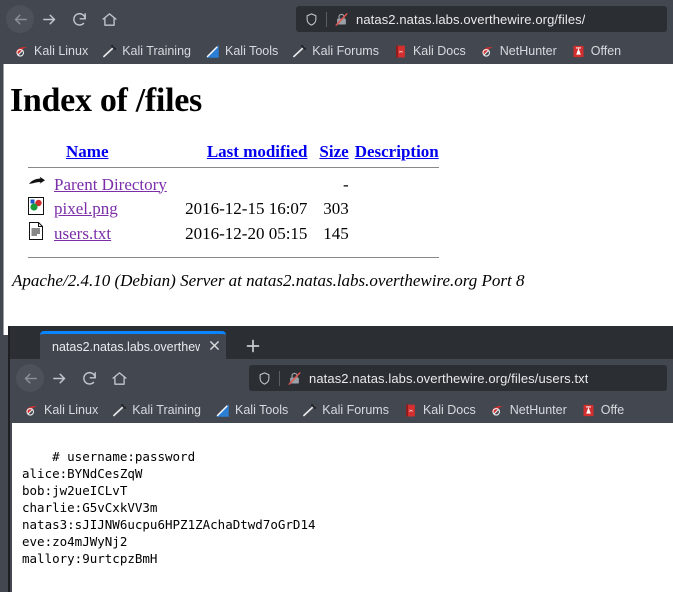  What do you see at coordinates (341, 342) in the screenshot?
I see `tab-strip: natas2.natas.labs.overthewir` at bounding box center [341, 342].